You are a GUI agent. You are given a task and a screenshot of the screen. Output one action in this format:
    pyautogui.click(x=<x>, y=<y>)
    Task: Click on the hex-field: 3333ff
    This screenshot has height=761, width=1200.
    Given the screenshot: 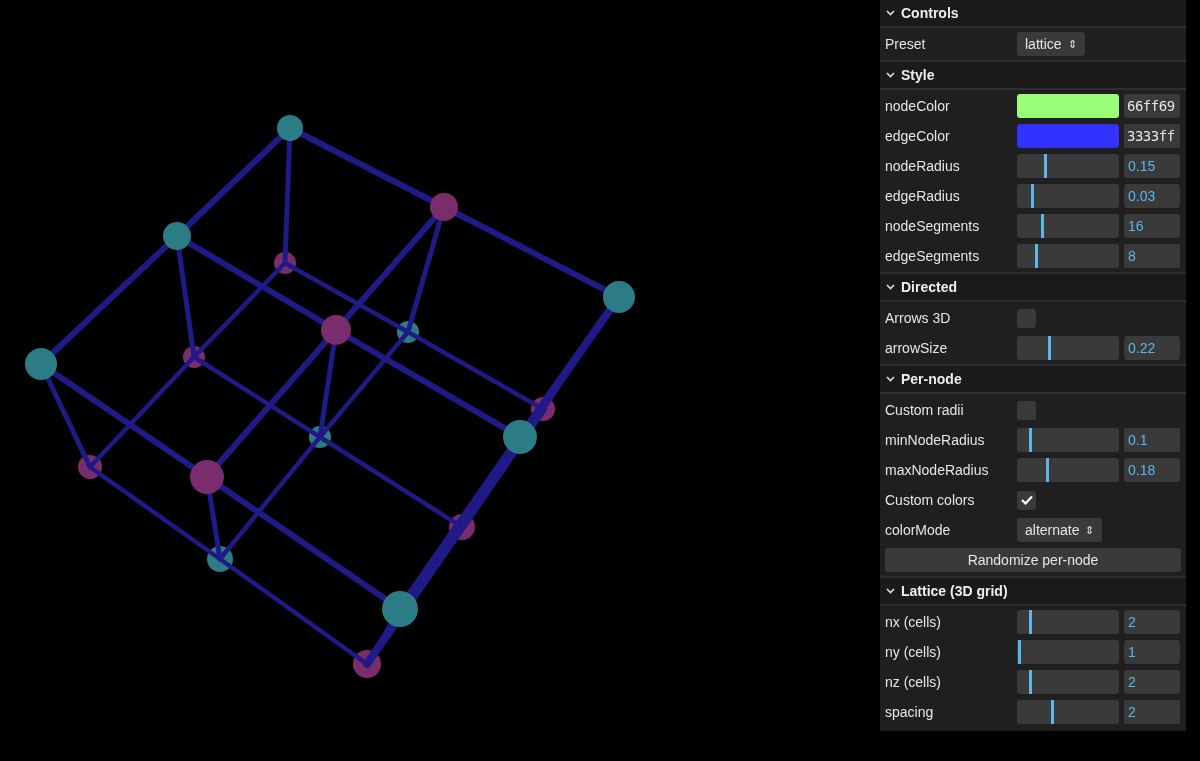 What is the action you would take?
    pyautogui.click(x=1152, y=136)
    